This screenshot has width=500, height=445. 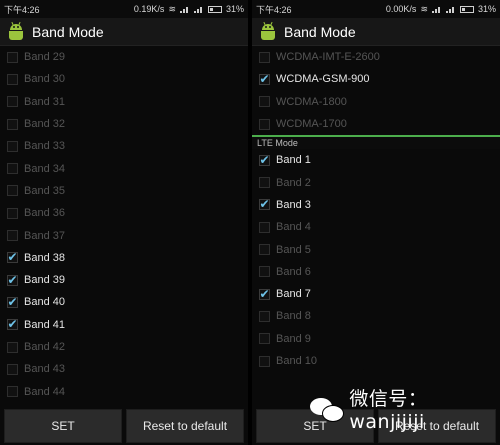 What do you see at coordinates (124, 9) in the screenshot?
I see `status-bar: 下午4:26 0.19K/s ≋ 31%` at bounding box center [124, 9].